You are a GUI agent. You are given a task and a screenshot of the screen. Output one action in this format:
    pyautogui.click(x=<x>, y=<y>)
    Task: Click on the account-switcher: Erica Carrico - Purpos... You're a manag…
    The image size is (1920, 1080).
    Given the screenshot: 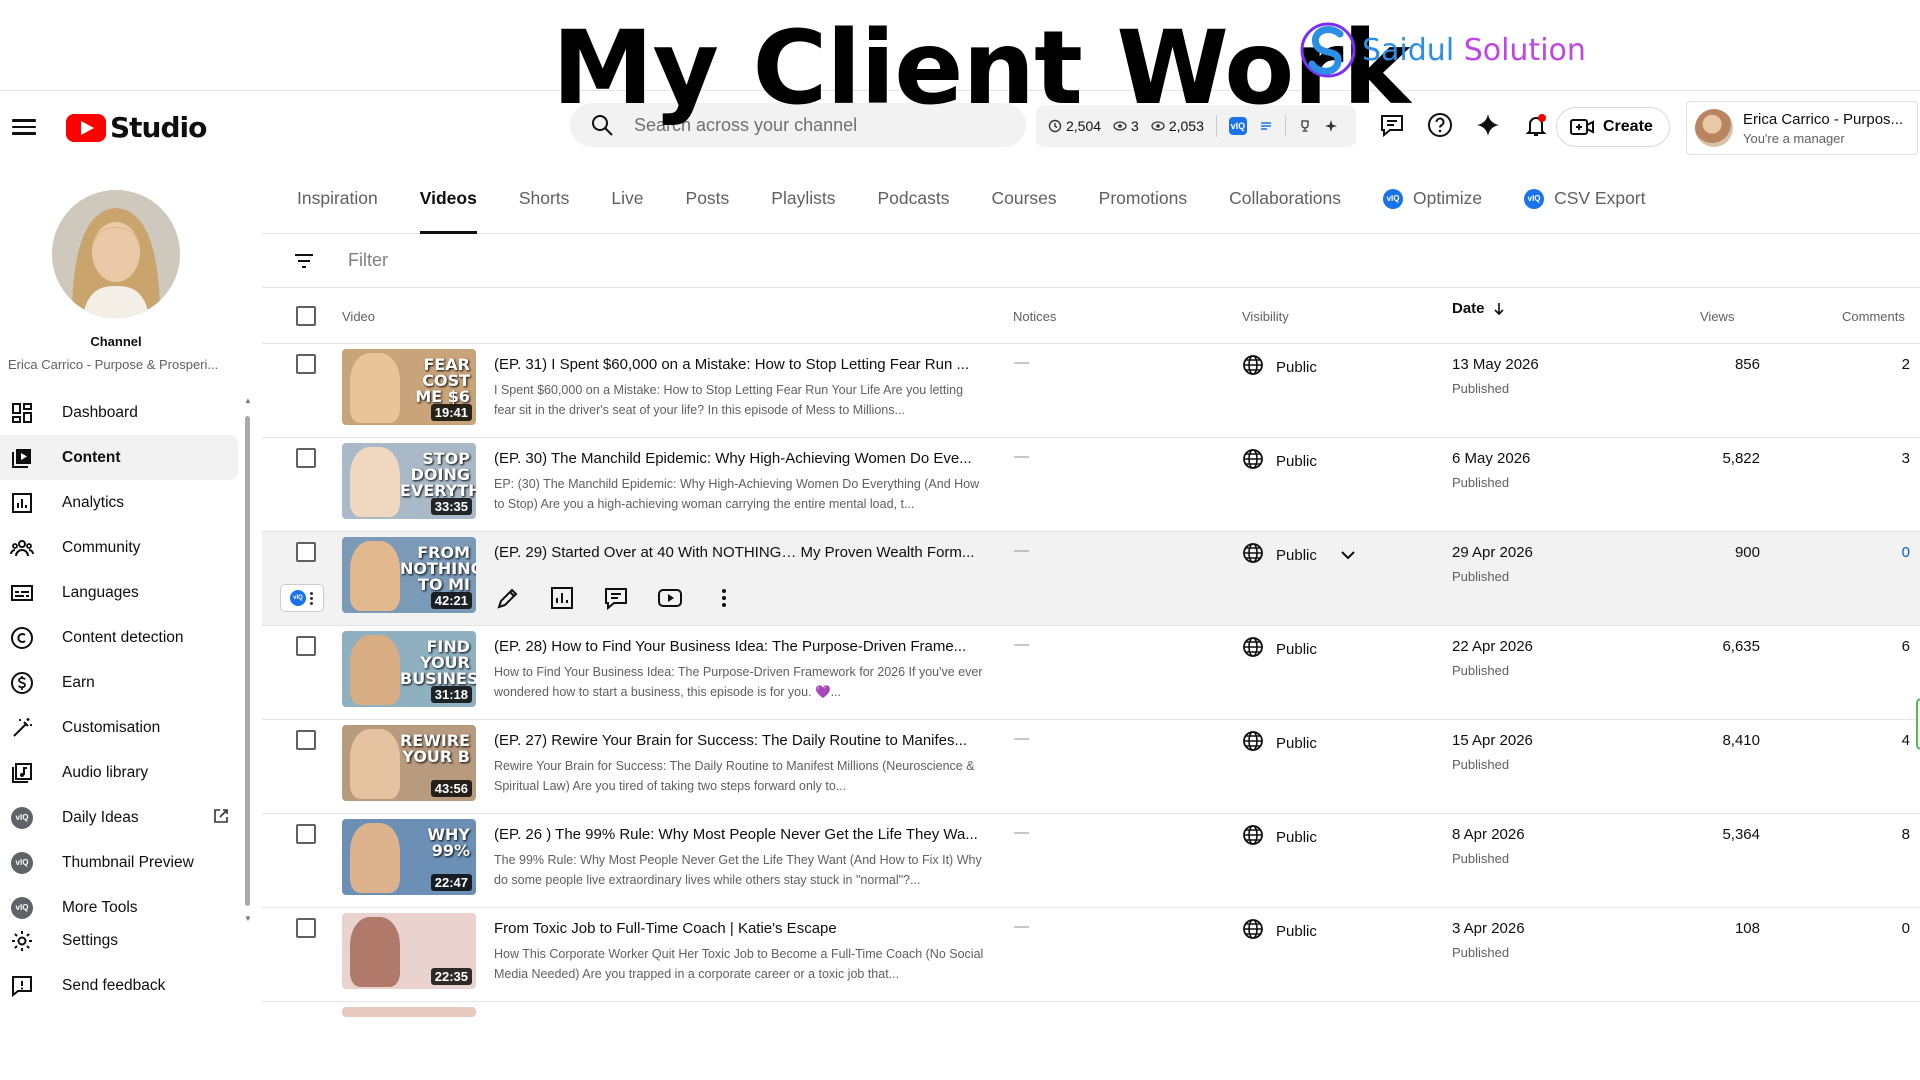 What is the action you would take?
    pyautogui.click(x=1802, y=128)
    